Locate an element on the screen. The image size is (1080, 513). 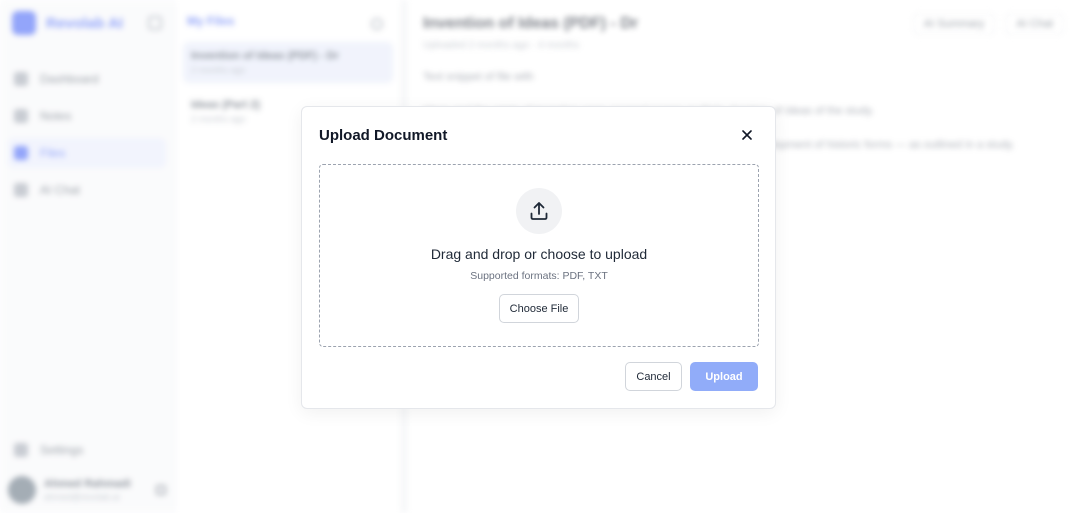
upload-icon is located at coordinates (539, 211).